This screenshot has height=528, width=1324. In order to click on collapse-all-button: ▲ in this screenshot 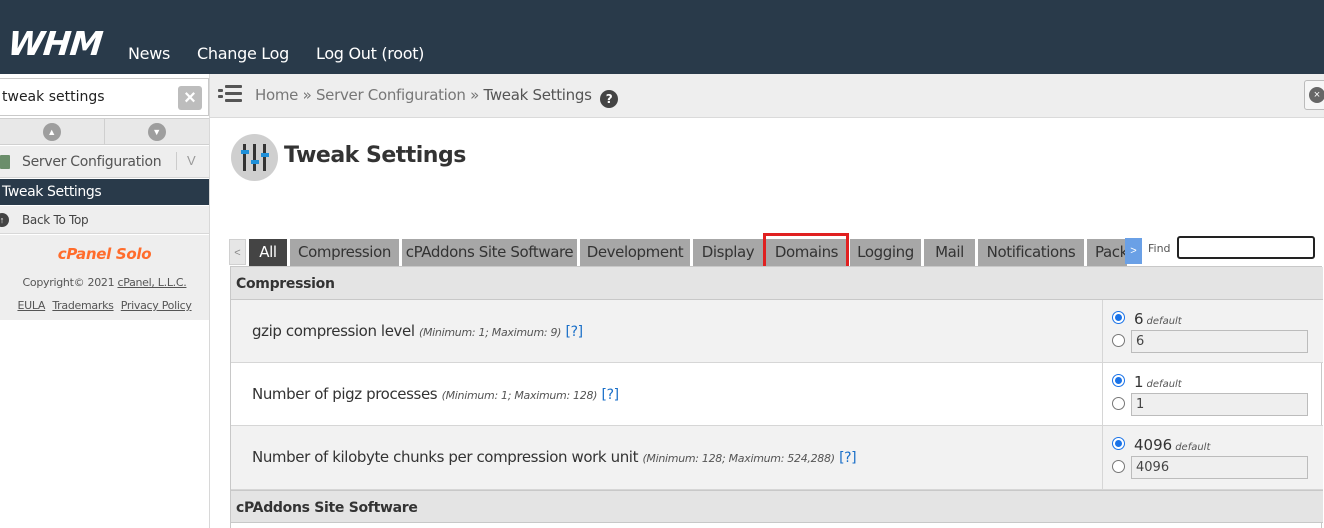, I will do `click(52, 131)`.